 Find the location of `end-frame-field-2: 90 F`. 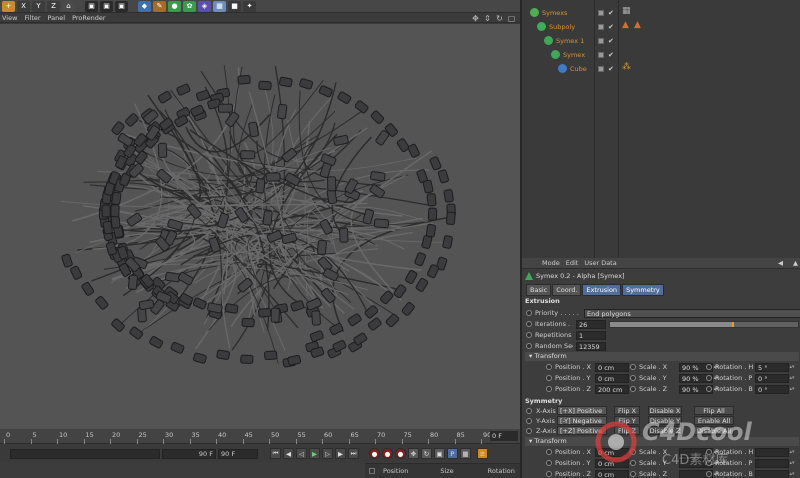

end-frame-field-2: 90 F is located at coordinates (238, 453).